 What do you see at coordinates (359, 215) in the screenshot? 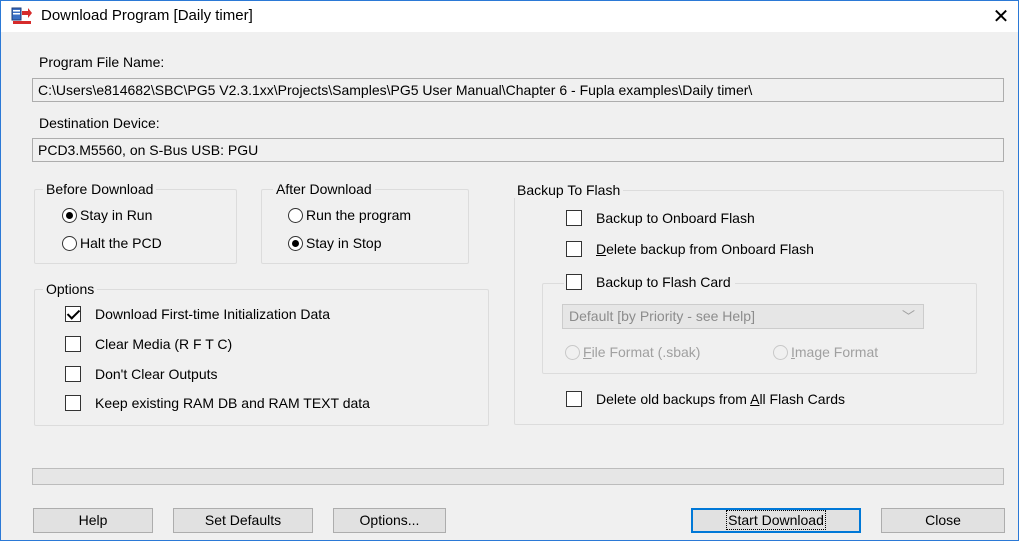
I see `radio-label: Run the program` at bounding box center [359, 215].